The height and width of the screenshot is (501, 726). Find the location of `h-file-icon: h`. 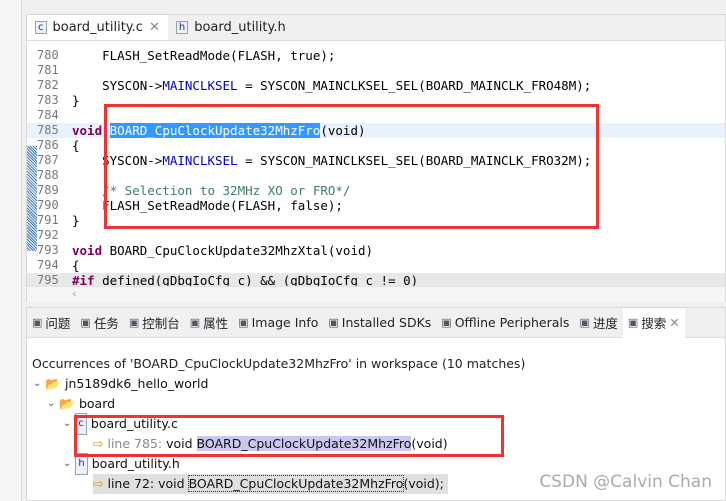

h-file-icon: h is located at coordinates (182, 27).